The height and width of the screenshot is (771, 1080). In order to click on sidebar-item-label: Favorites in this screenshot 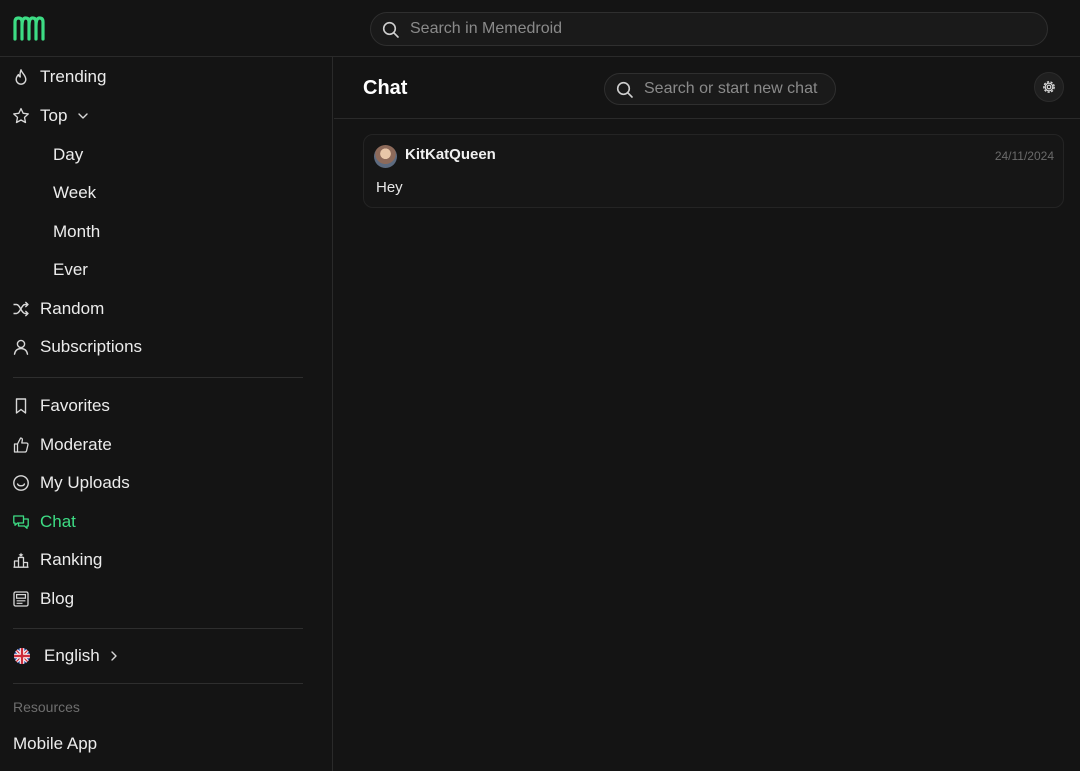, I will do `click(75, 405)`.